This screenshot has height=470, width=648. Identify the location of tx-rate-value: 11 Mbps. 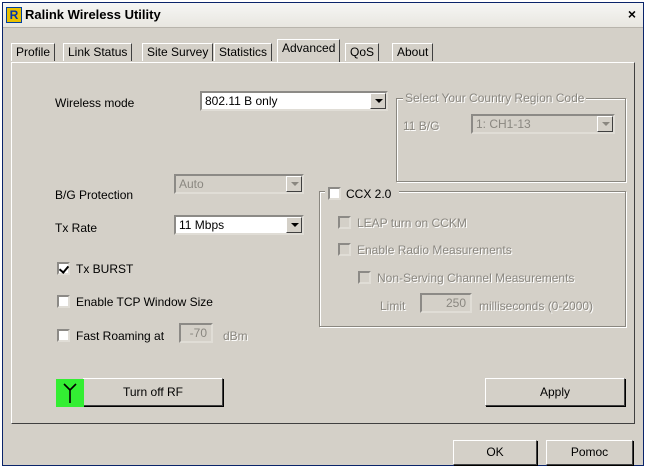
(202, 225).